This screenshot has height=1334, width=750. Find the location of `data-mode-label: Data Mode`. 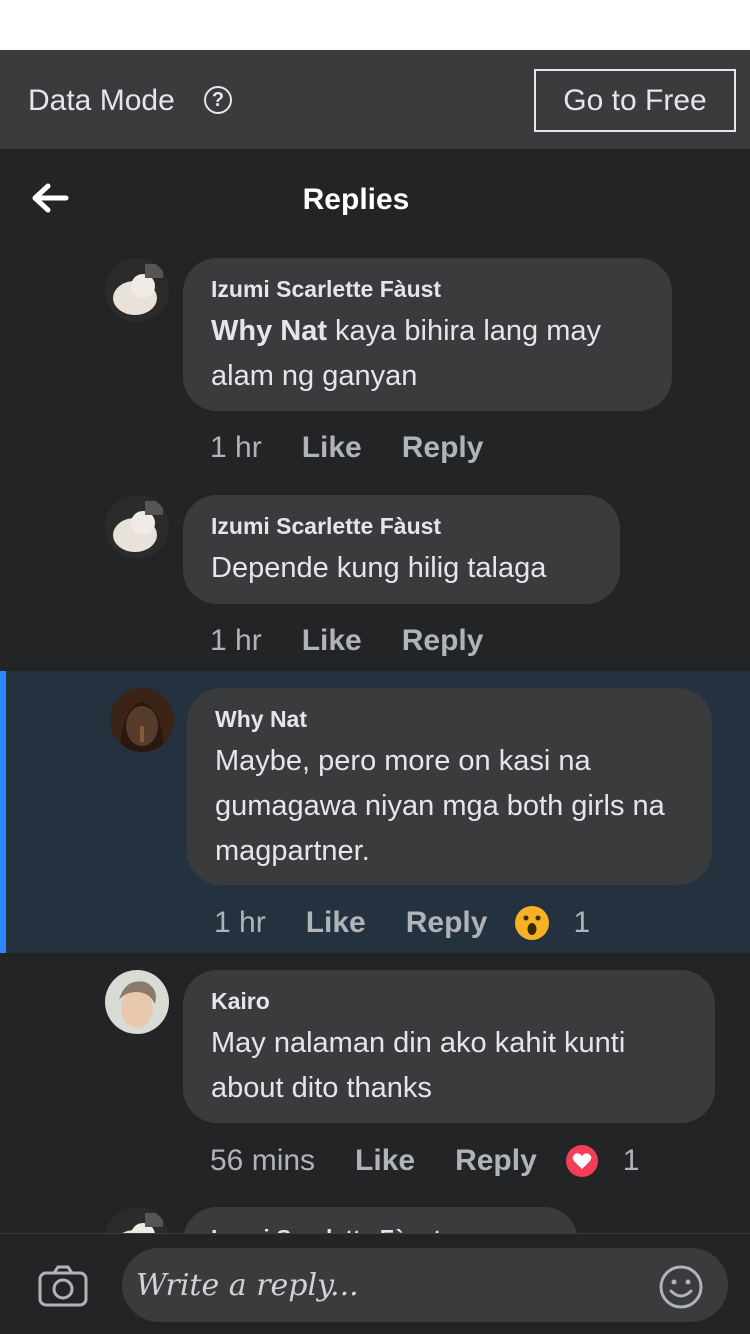

data-mode-label: Data Mode is located at coordinates (101, 100).